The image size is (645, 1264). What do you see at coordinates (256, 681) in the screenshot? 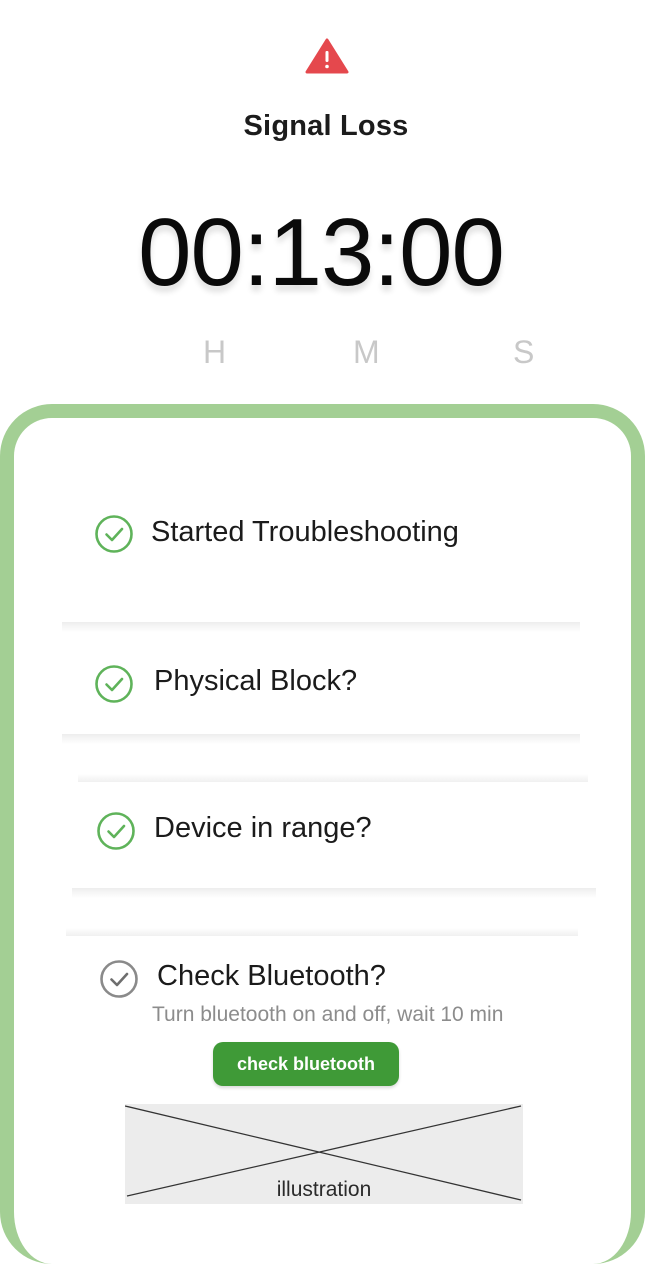
I see `step-label: Physical Block?` at bounding box center [256, 681].